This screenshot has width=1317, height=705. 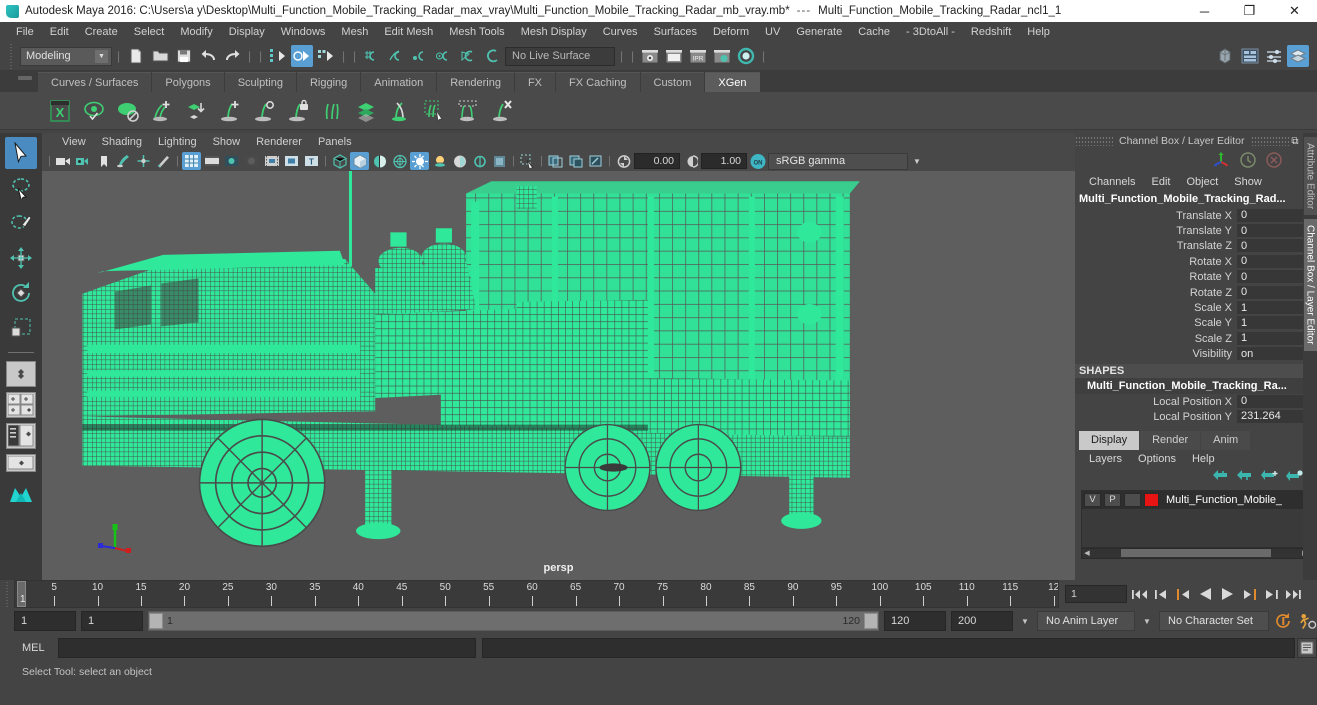 What do you see at coordinates (1160, 182) in the screenshot?
I see `channelbox-menu-edit: Edit` at bounding box center [1160, 182].